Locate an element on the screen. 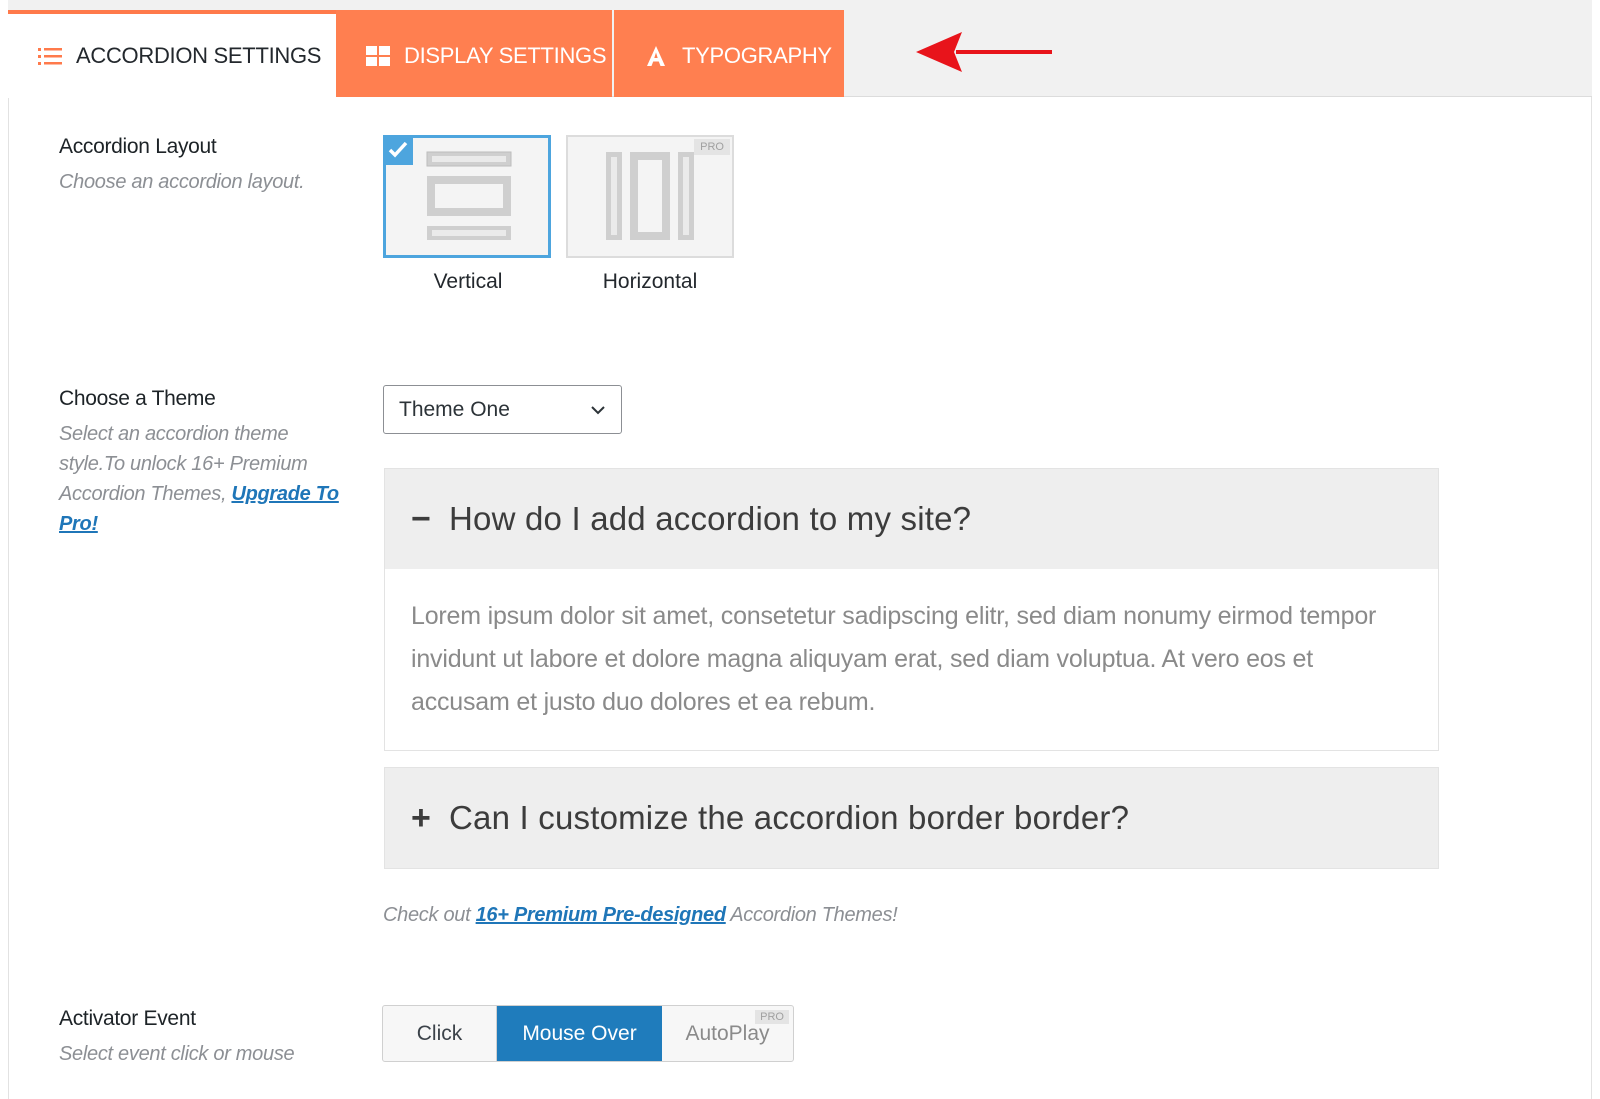 The height and width of the screenshot is (1099, 1600). field-description: Select event click or mouse is located at coordinates (177, 1054).